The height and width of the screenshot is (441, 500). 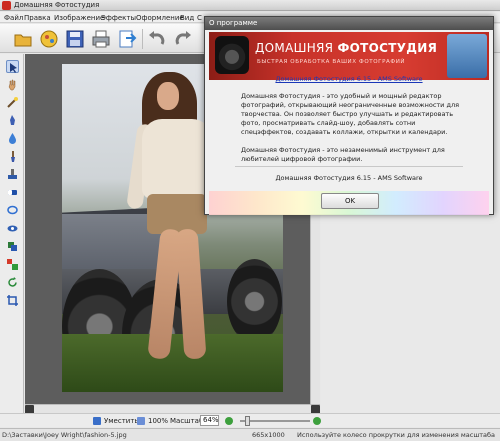 I want to click on zoom-100-icon, so click(x=141, y=421).